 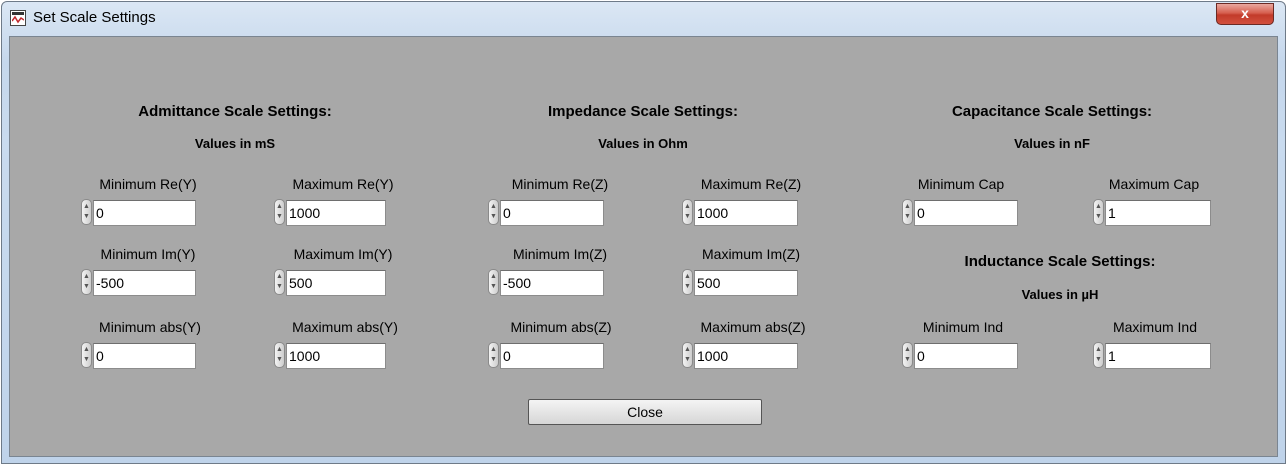 I want to click on max-re-z-input: 1000, so click(x=746, y=213).